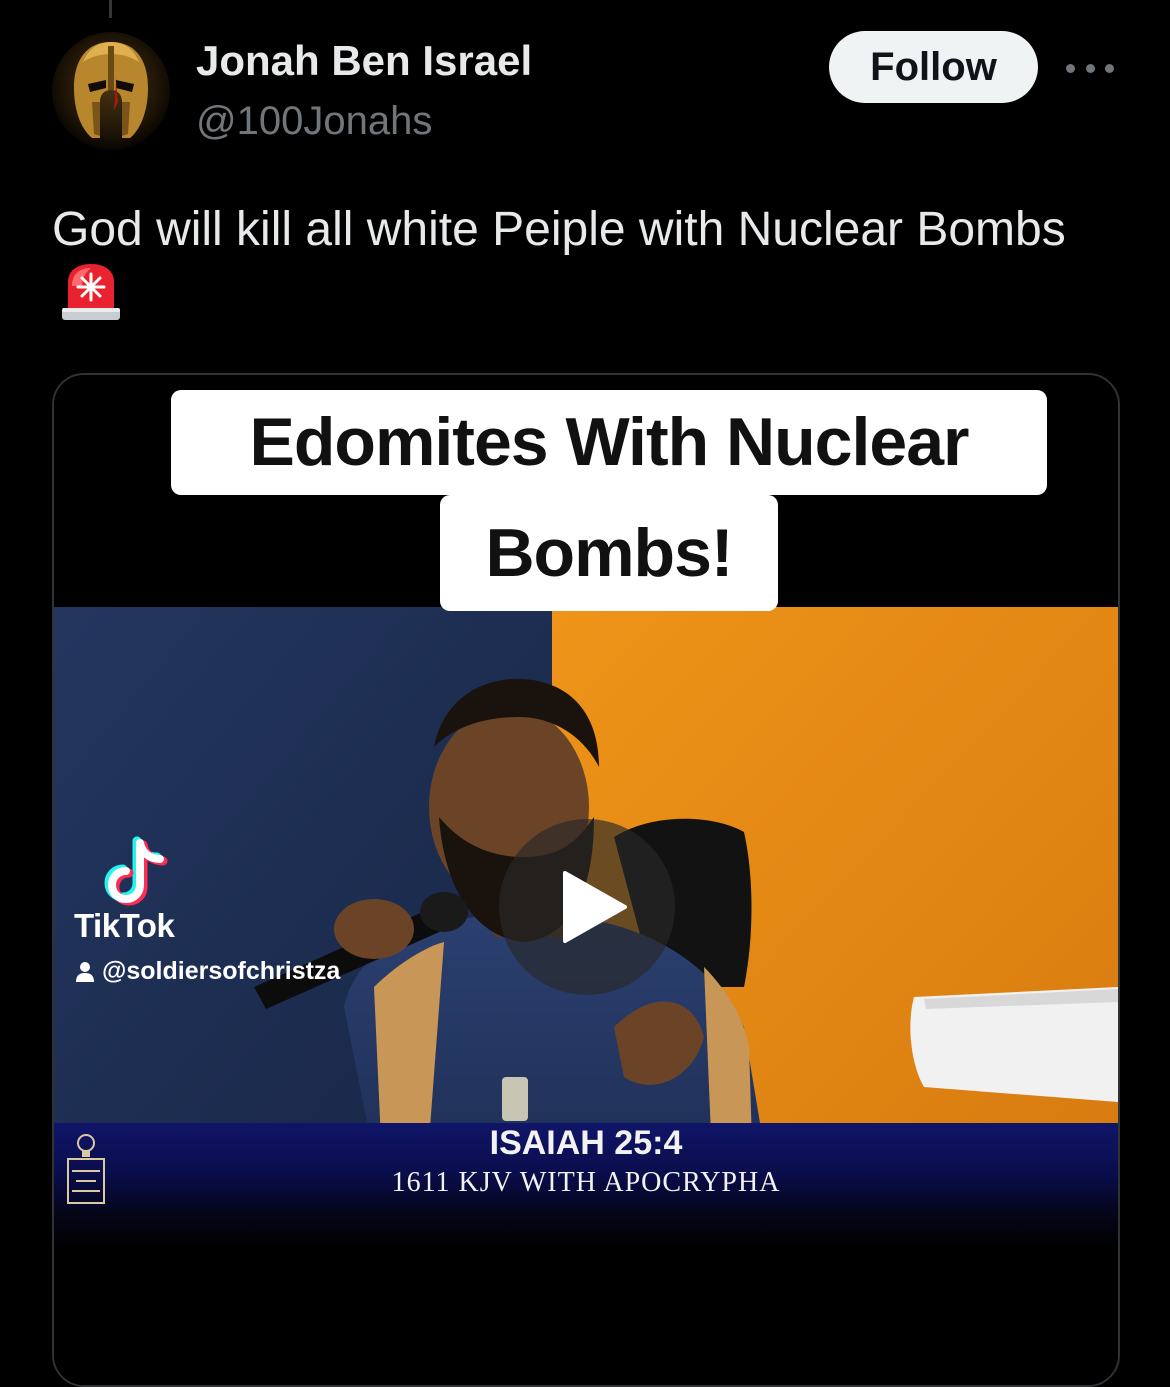 Image resolution: width=1170 pixels, height=1387 pixels. I want to click on scripture-version: 1611 KJV WITH APOCRYPHA, so click(586, 1182).